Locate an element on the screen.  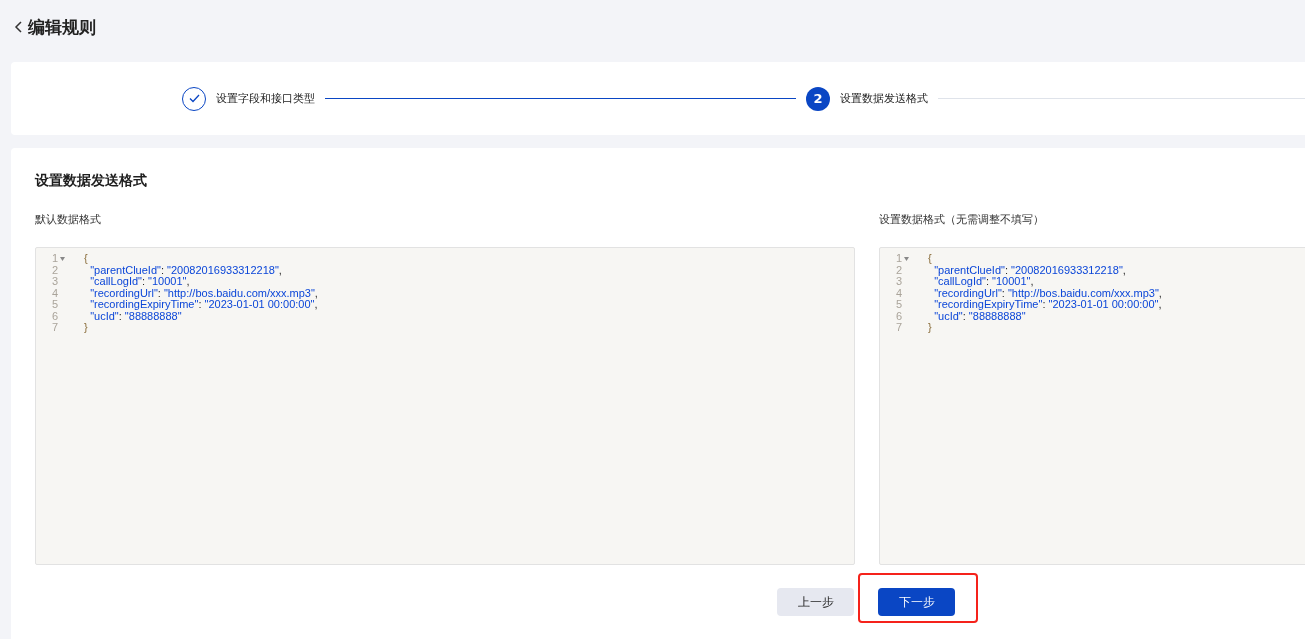
editor-label: 默认数据格式 is located at coordinates (68, 219).